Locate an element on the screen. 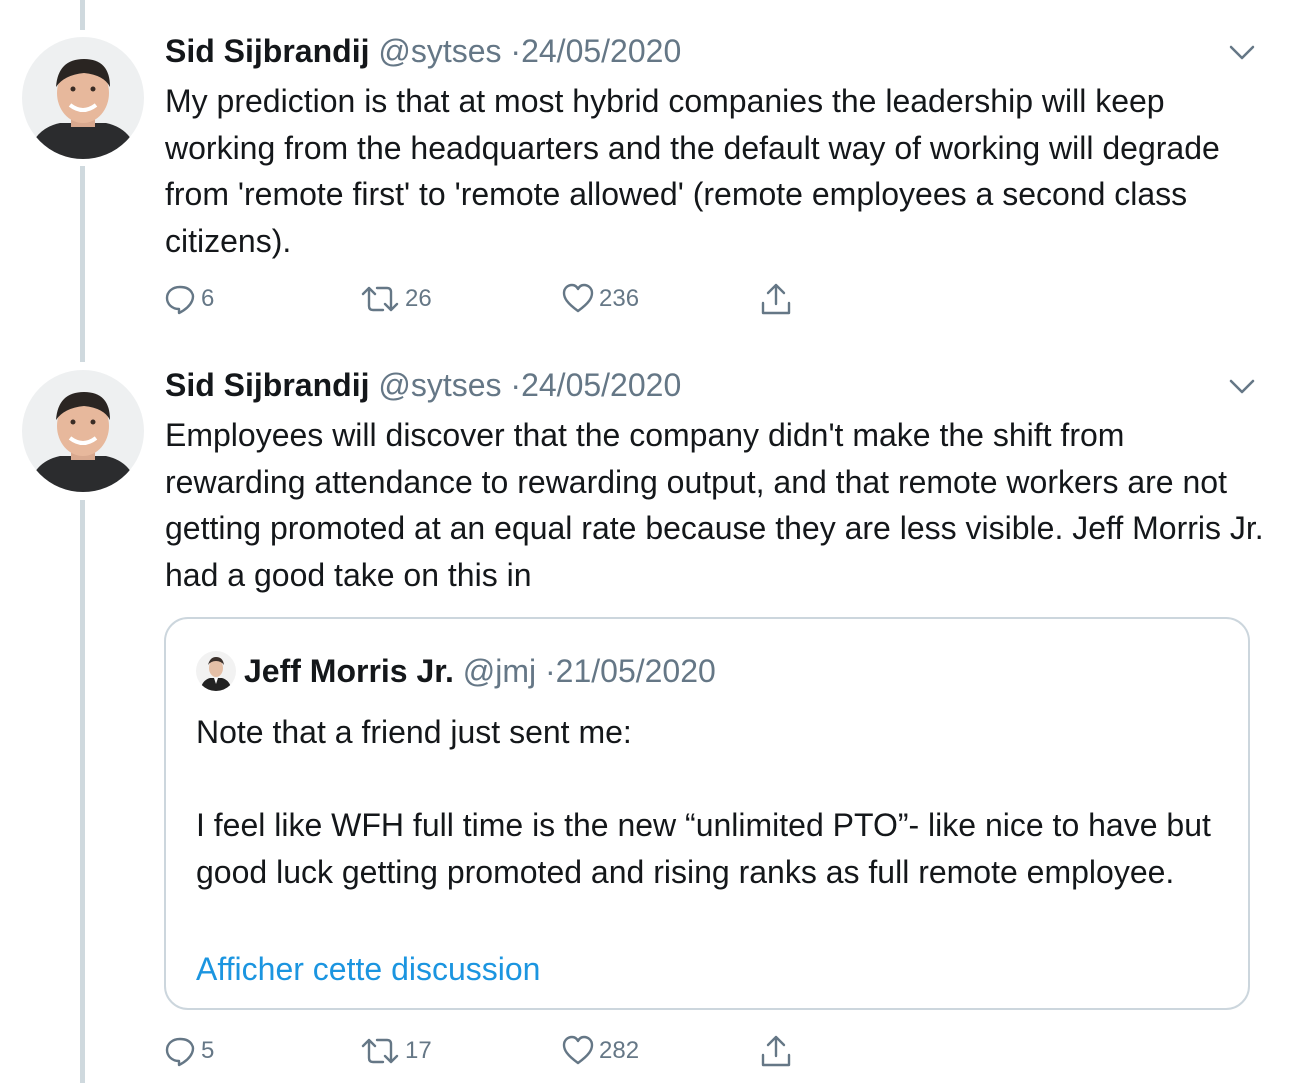 Image resolution: width=1292 pixels, height=1083 pixels. show-thread-link: Afficher cette discussion is located at coordinates (368, 969).